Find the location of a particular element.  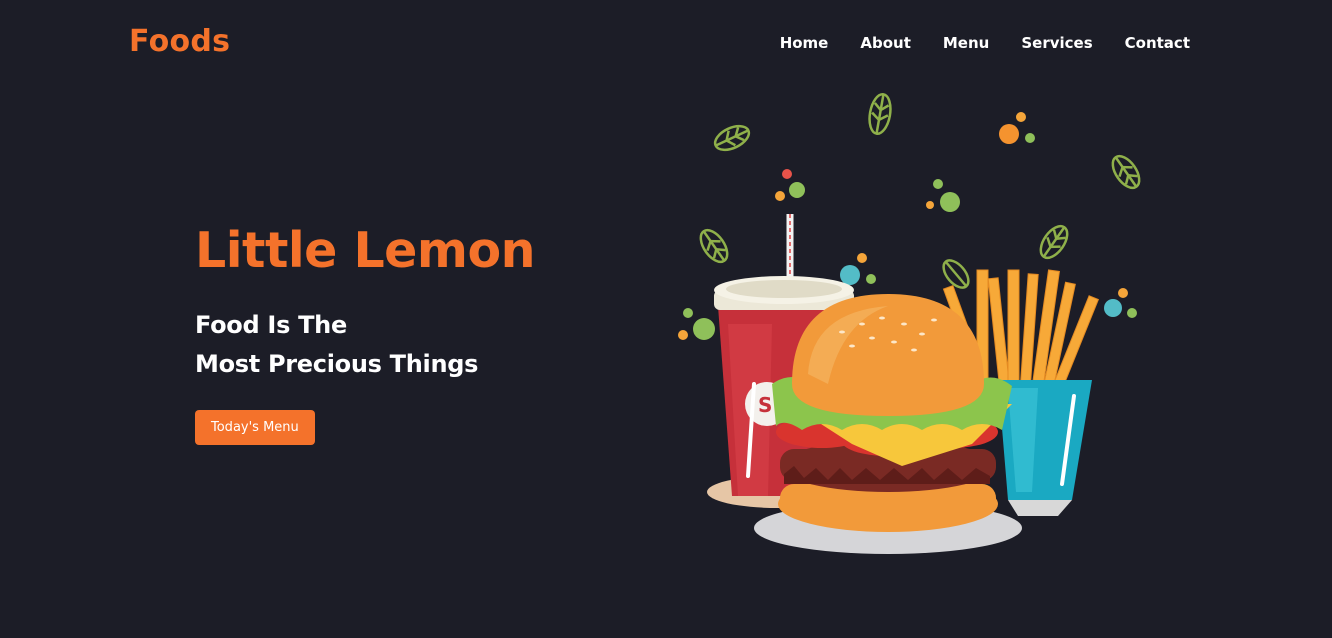

navbar: Foods Home About Menu Services Contact is located at coordinates (666, 43).